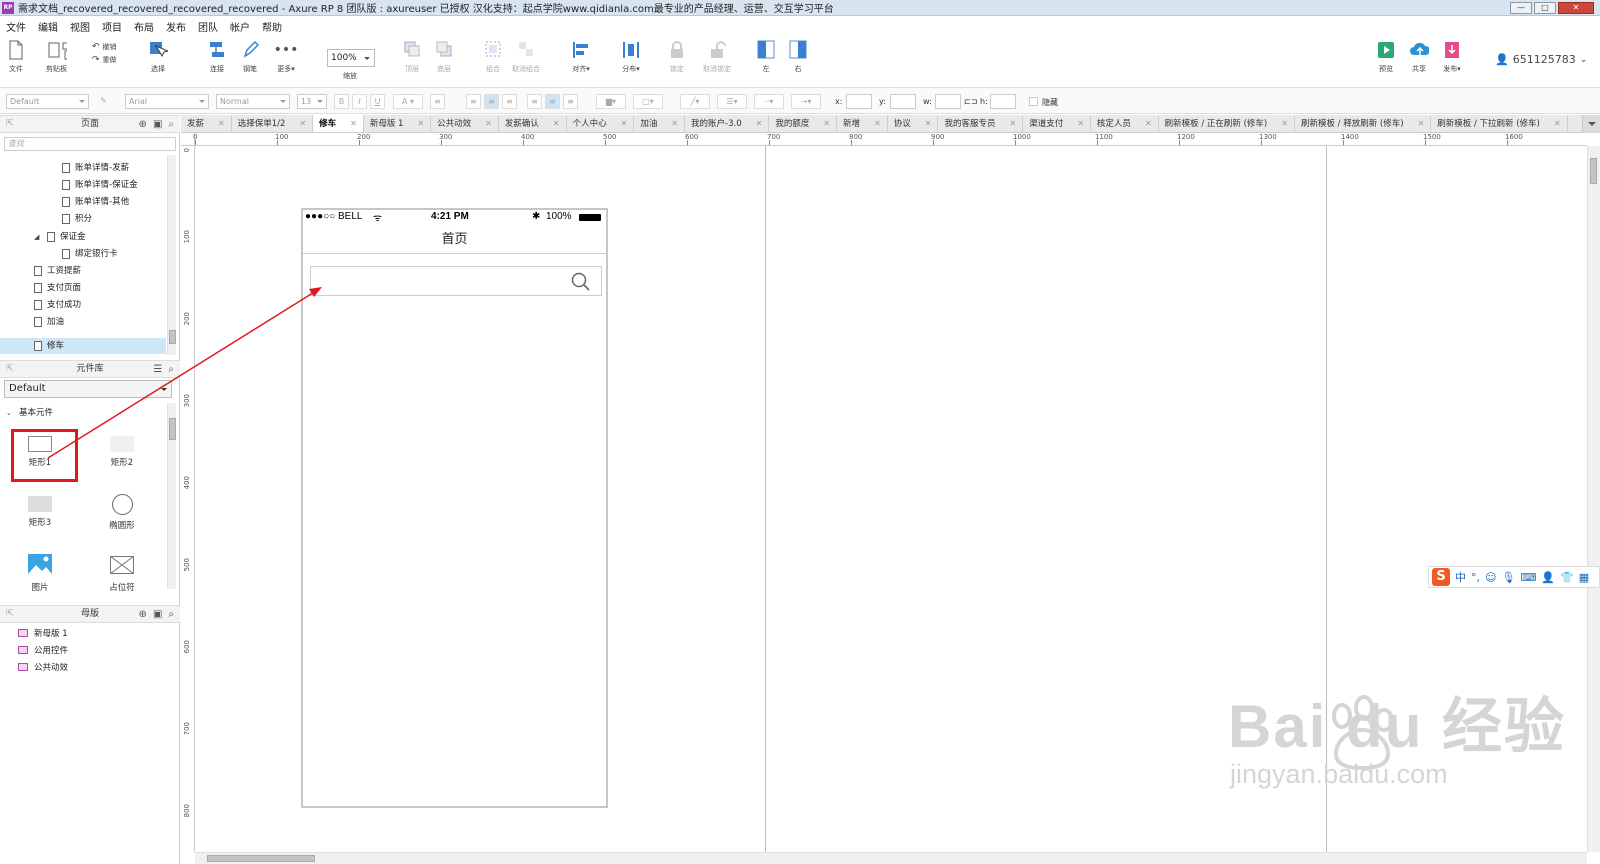 Image resolution: width=1600 pixels, height=864 pixels. What do you see at coordinates (1490, 577) in the screenshot?
I see `emoji-icon: ☺` at bounding box center [1490, 577].